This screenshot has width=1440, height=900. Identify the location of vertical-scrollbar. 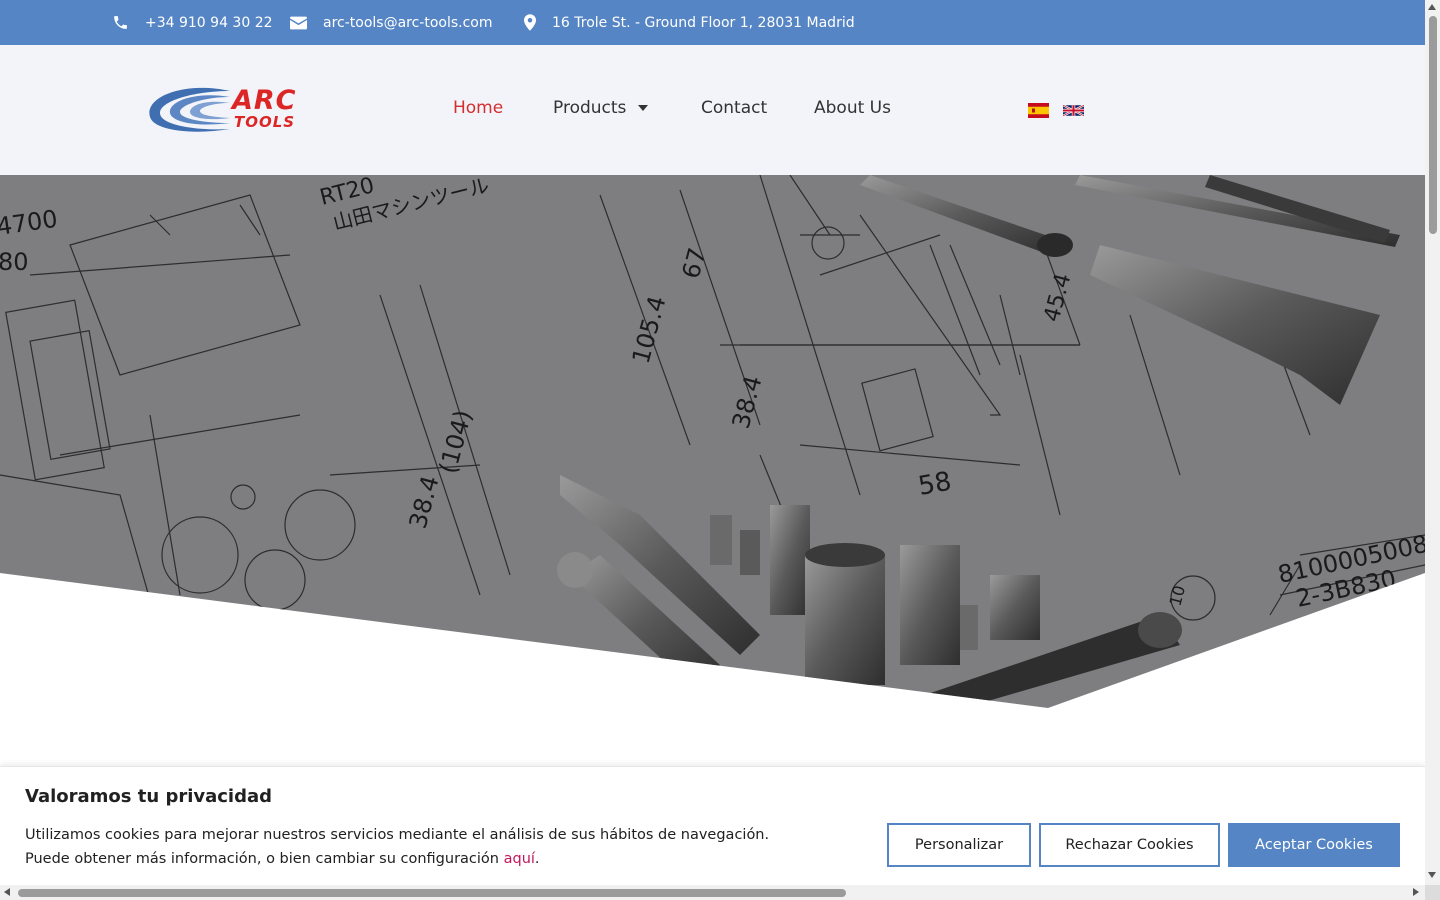
(1432, 442).